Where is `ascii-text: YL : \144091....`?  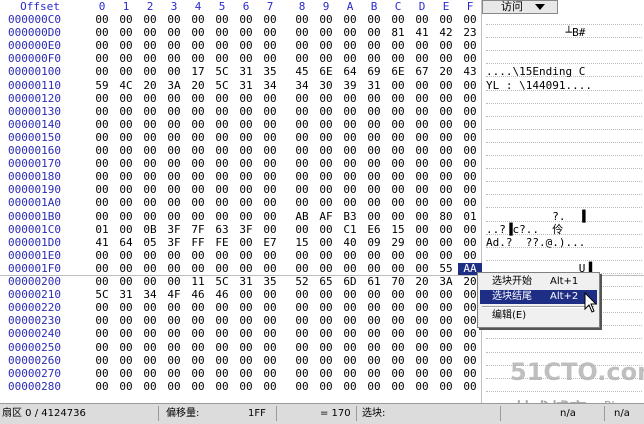
ascii-text: YL : \144091.... is located at coordinates (564, 85).